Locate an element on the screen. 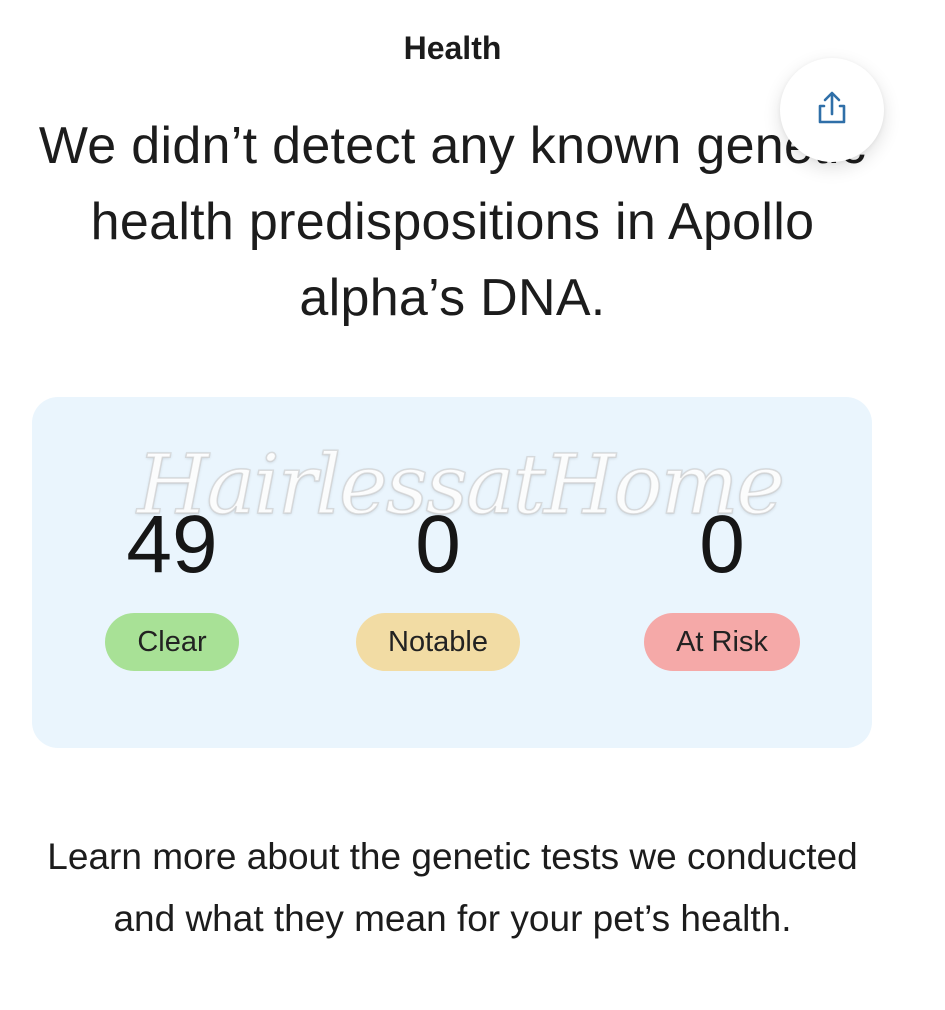 This screenshot has height=1010, width=945. at-risk-stat: 0 At Risk is located at coordinates (722, 584).